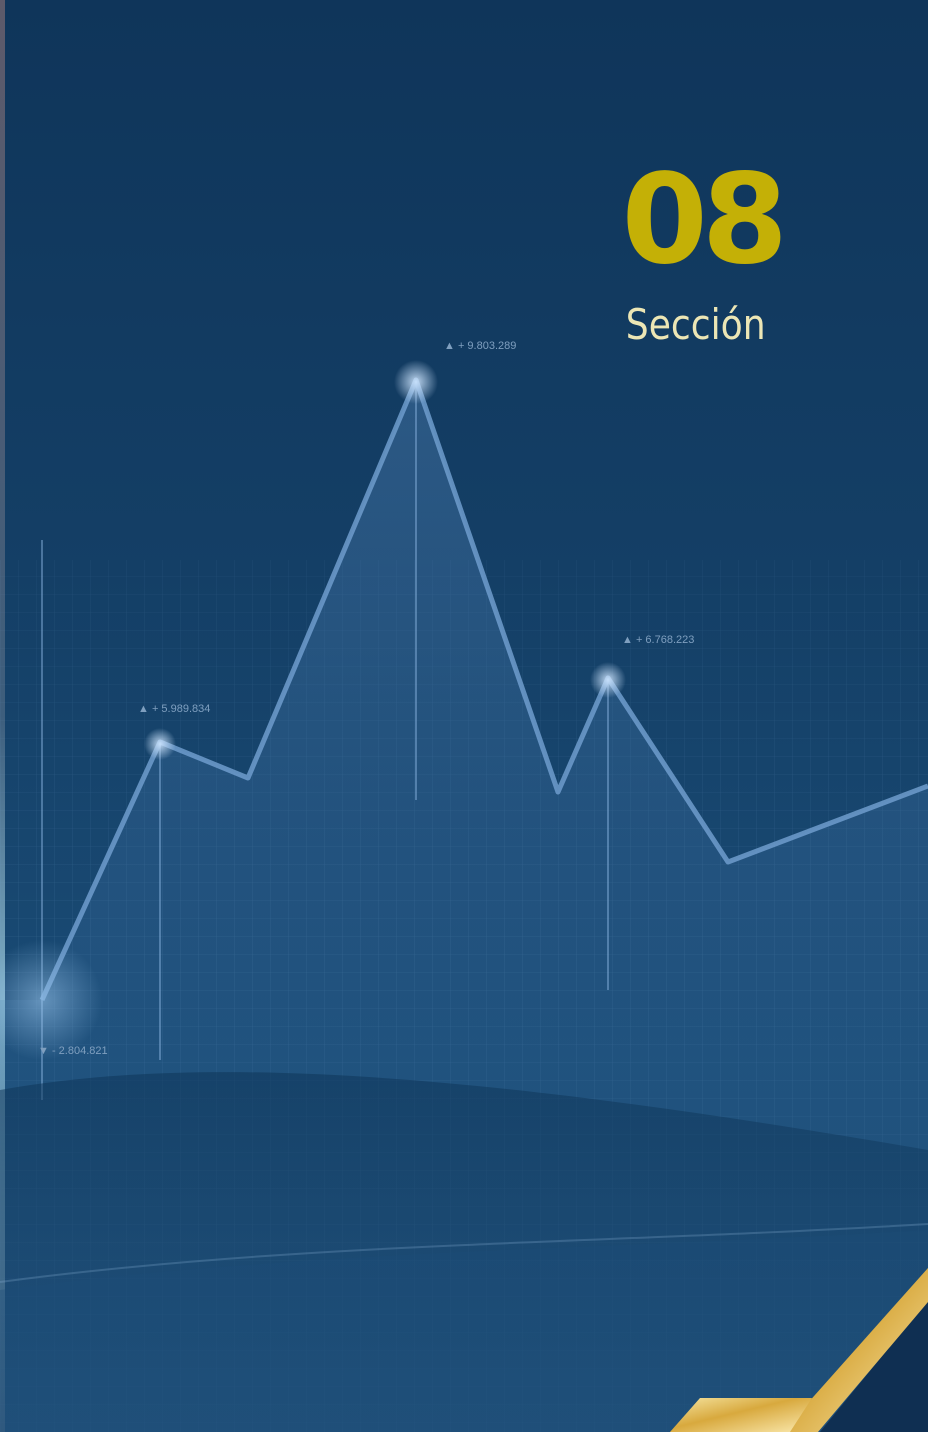 The image size is (928, 1432). What do you see at coordinates (696, 324) in the screenshot?
I see `section-label: Sección` at bounding box center [696, 324].